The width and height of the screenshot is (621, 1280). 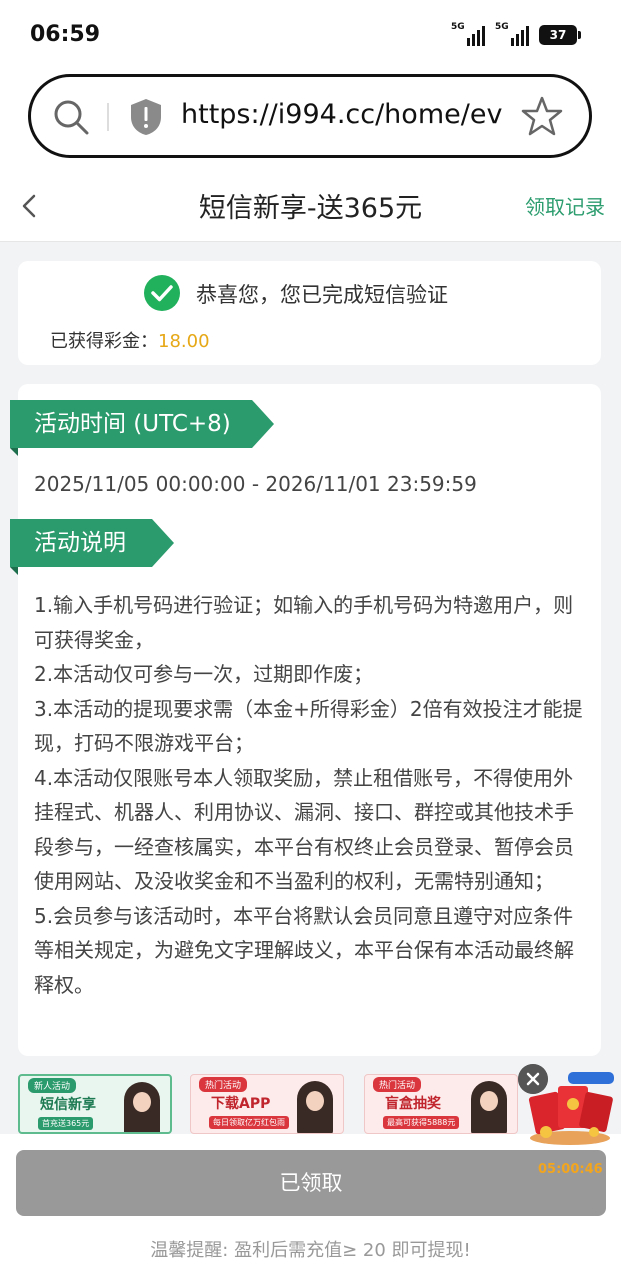 What do you see at coordinates (310, 206) in the screenshot?
I see `page-header: 短信新享-送365元 领取记录` at bounding box center [310, 206].